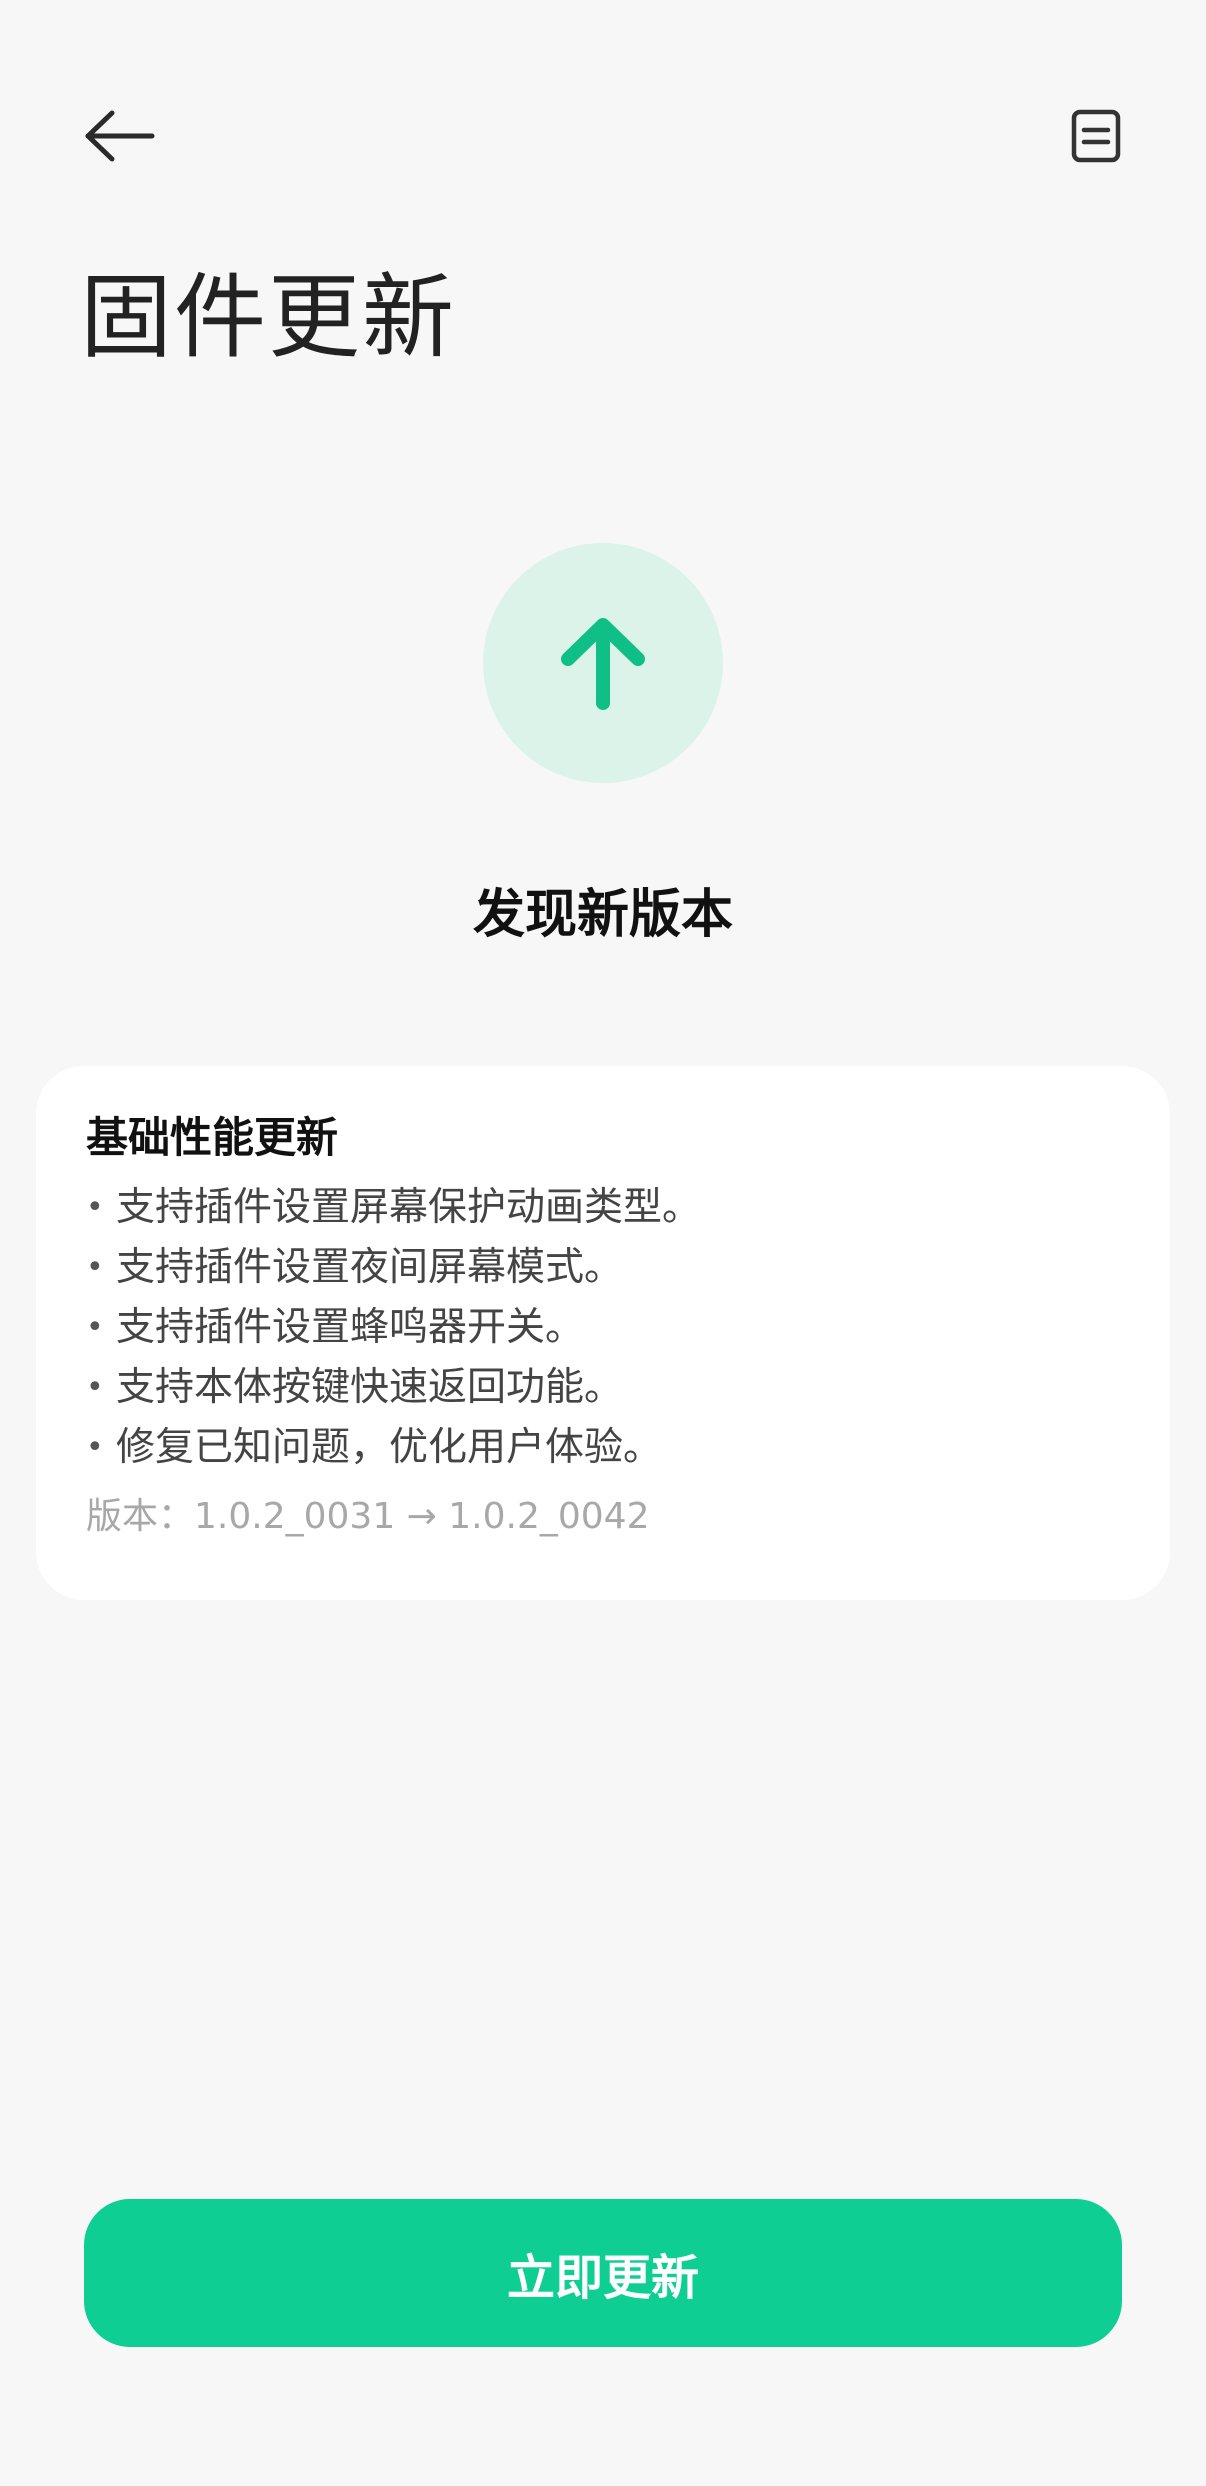 This screenshot has width=1206, height=2486. I want to click on list-item-text: 支持本体按键快速返回功能。, so click(370, 1387).